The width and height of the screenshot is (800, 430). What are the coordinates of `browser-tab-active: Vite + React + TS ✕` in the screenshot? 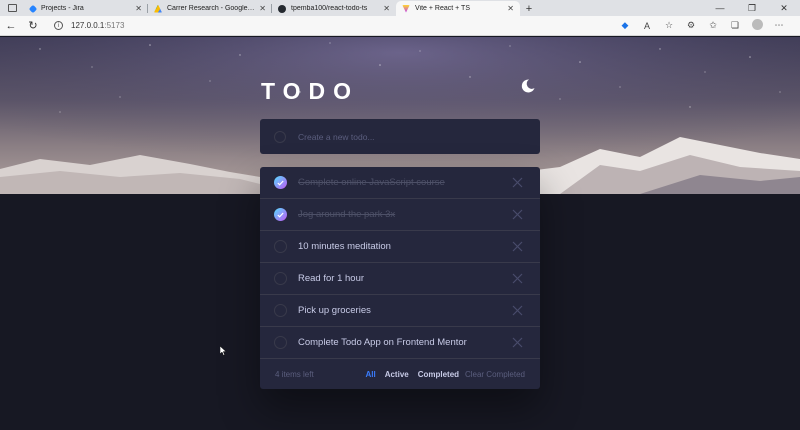 It's located at (458, 8).